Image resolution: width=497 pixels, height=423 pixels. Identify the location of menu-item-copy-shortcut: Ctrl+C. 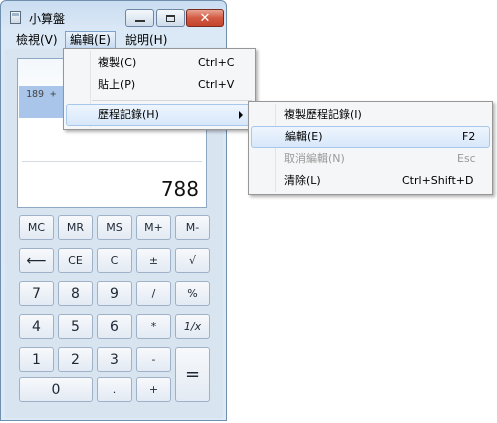
(216, 62).